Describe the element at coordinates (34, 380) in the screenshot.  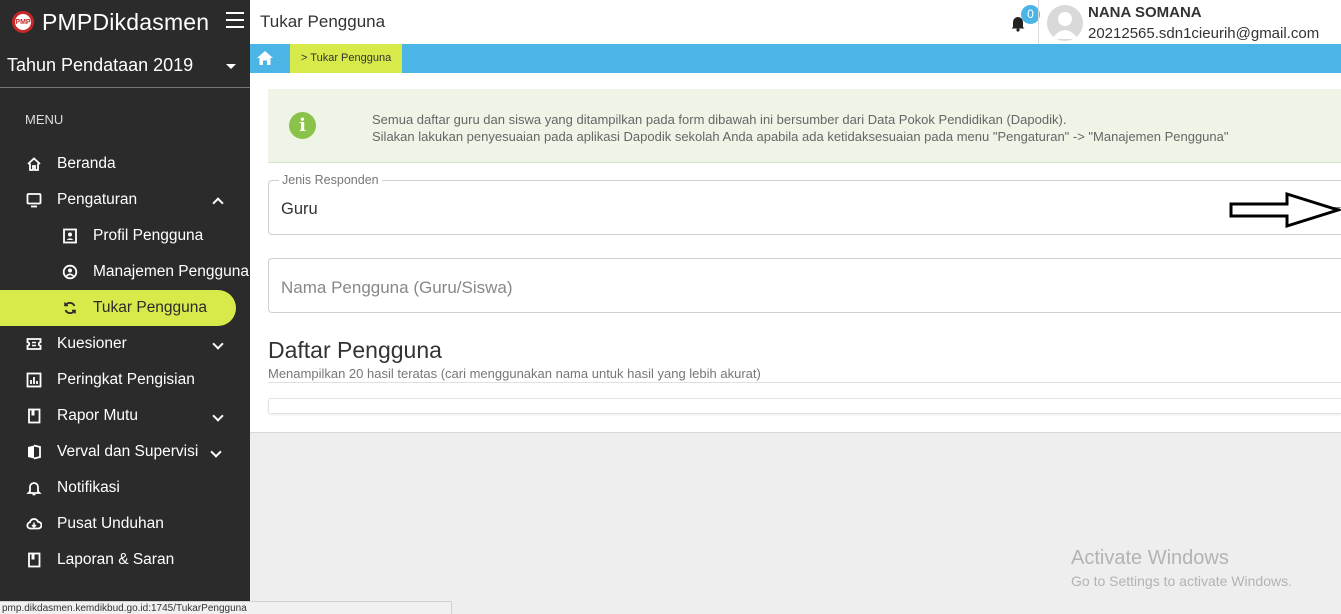
I see `bar-chart-icon` at that location.